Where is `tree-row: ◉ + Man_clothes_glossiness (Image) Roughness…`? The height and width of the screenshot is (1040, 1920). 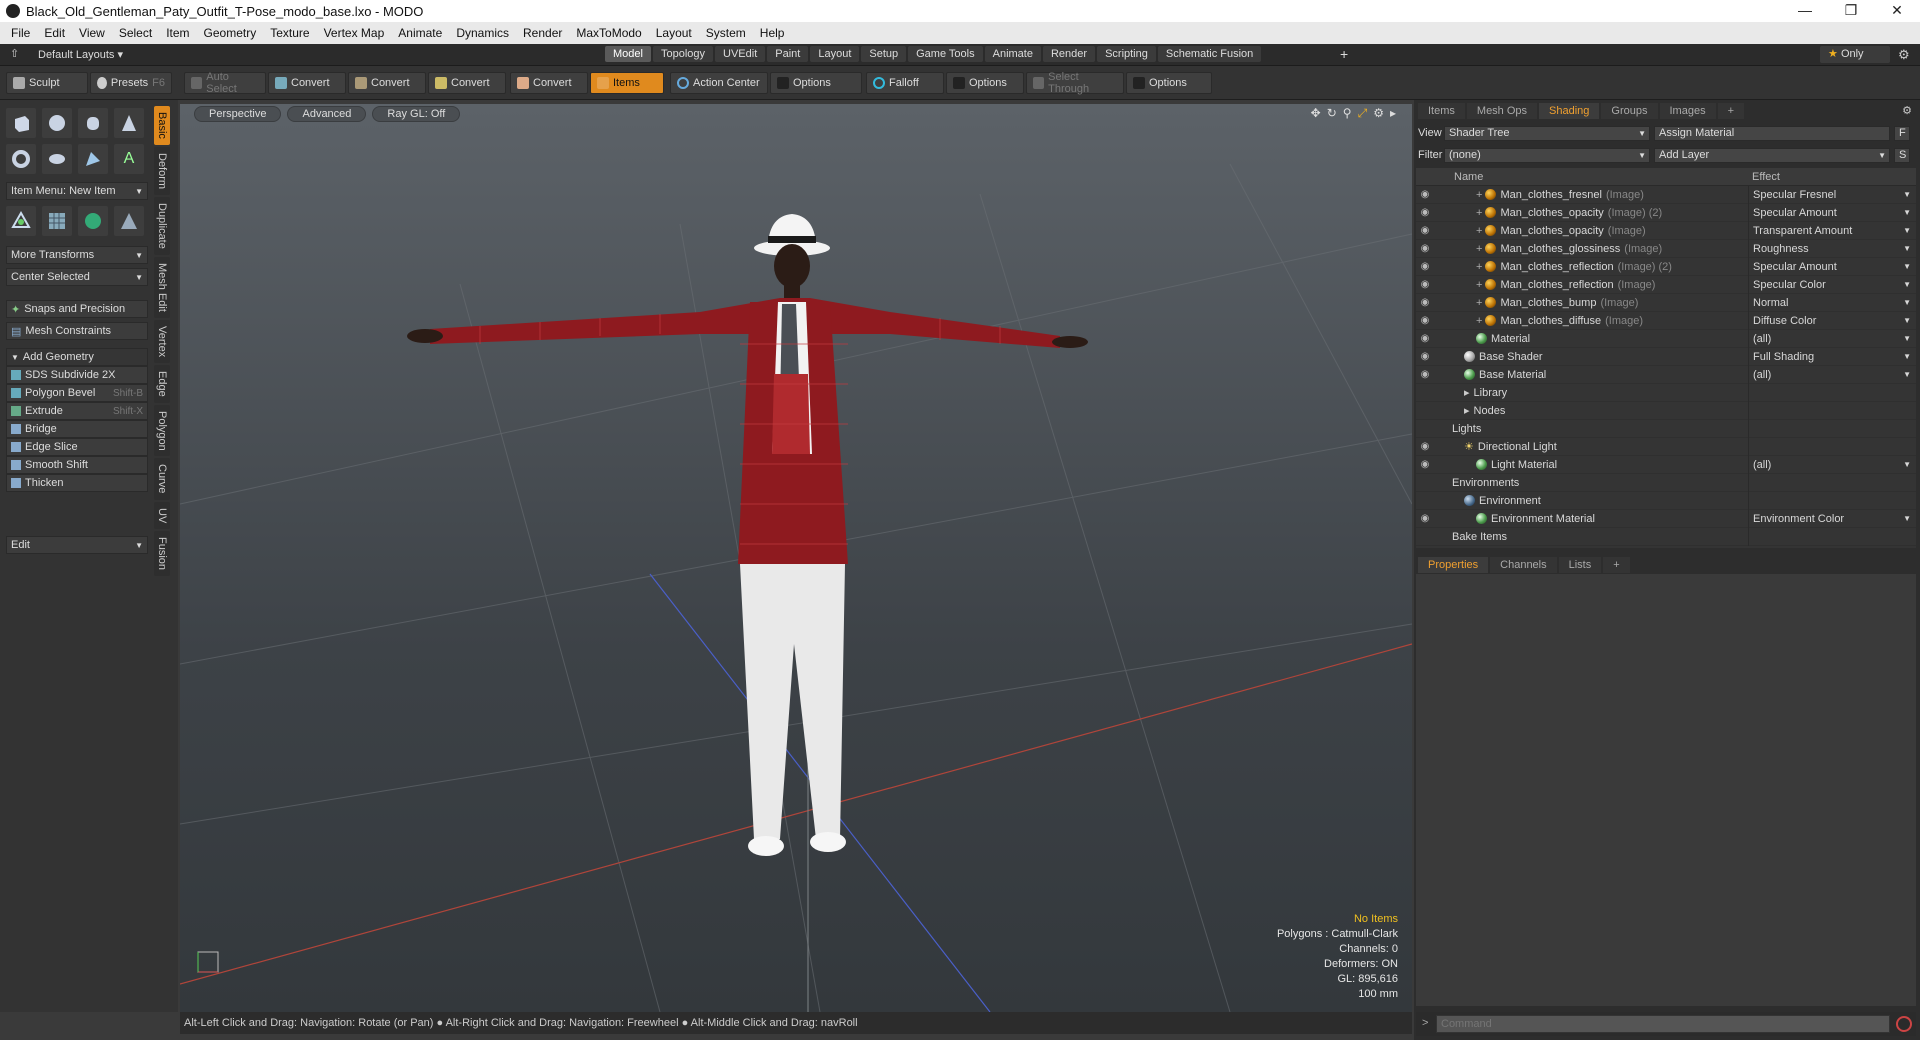 tree-row: ◉ + Man_clothes_glossiness (Image) Roughness… is located at coordinates (1666, 248).